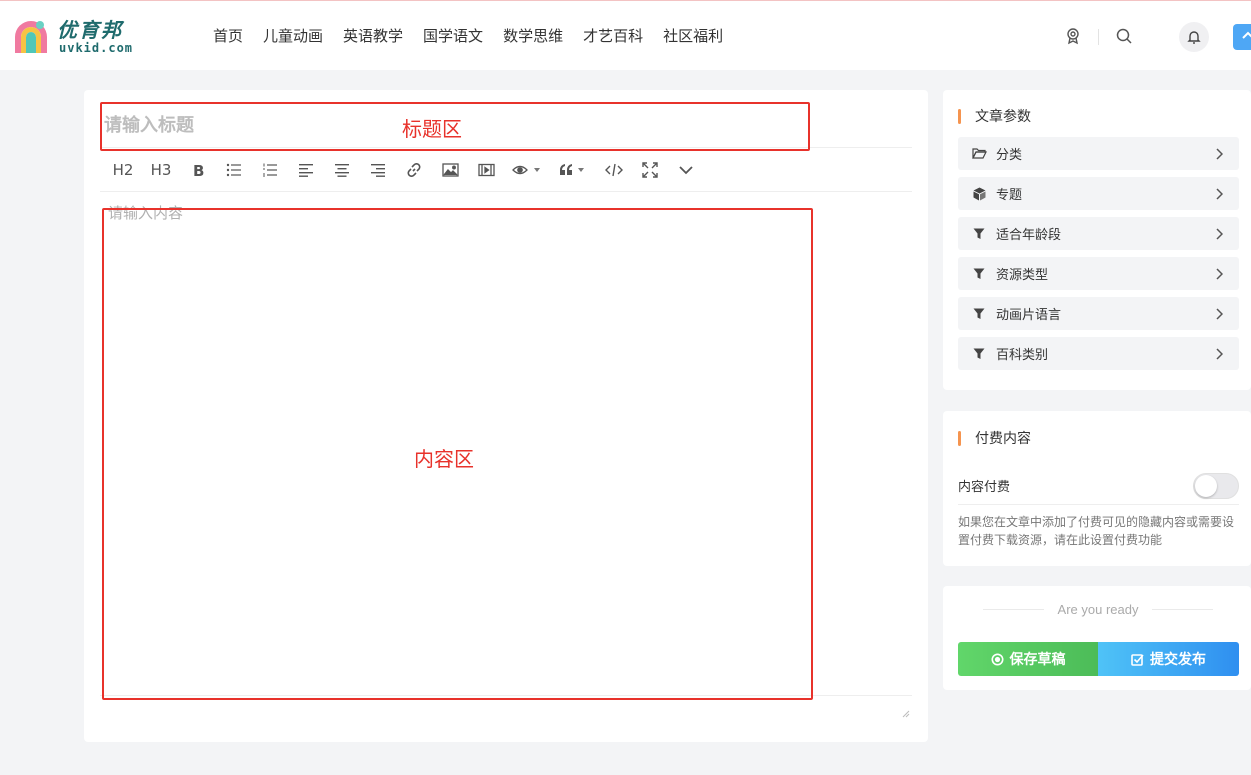 Image resolution: width=1251 pixels, height=775 pixels. I want to click on params-panel-title: 文章参数, so click(994, 116).